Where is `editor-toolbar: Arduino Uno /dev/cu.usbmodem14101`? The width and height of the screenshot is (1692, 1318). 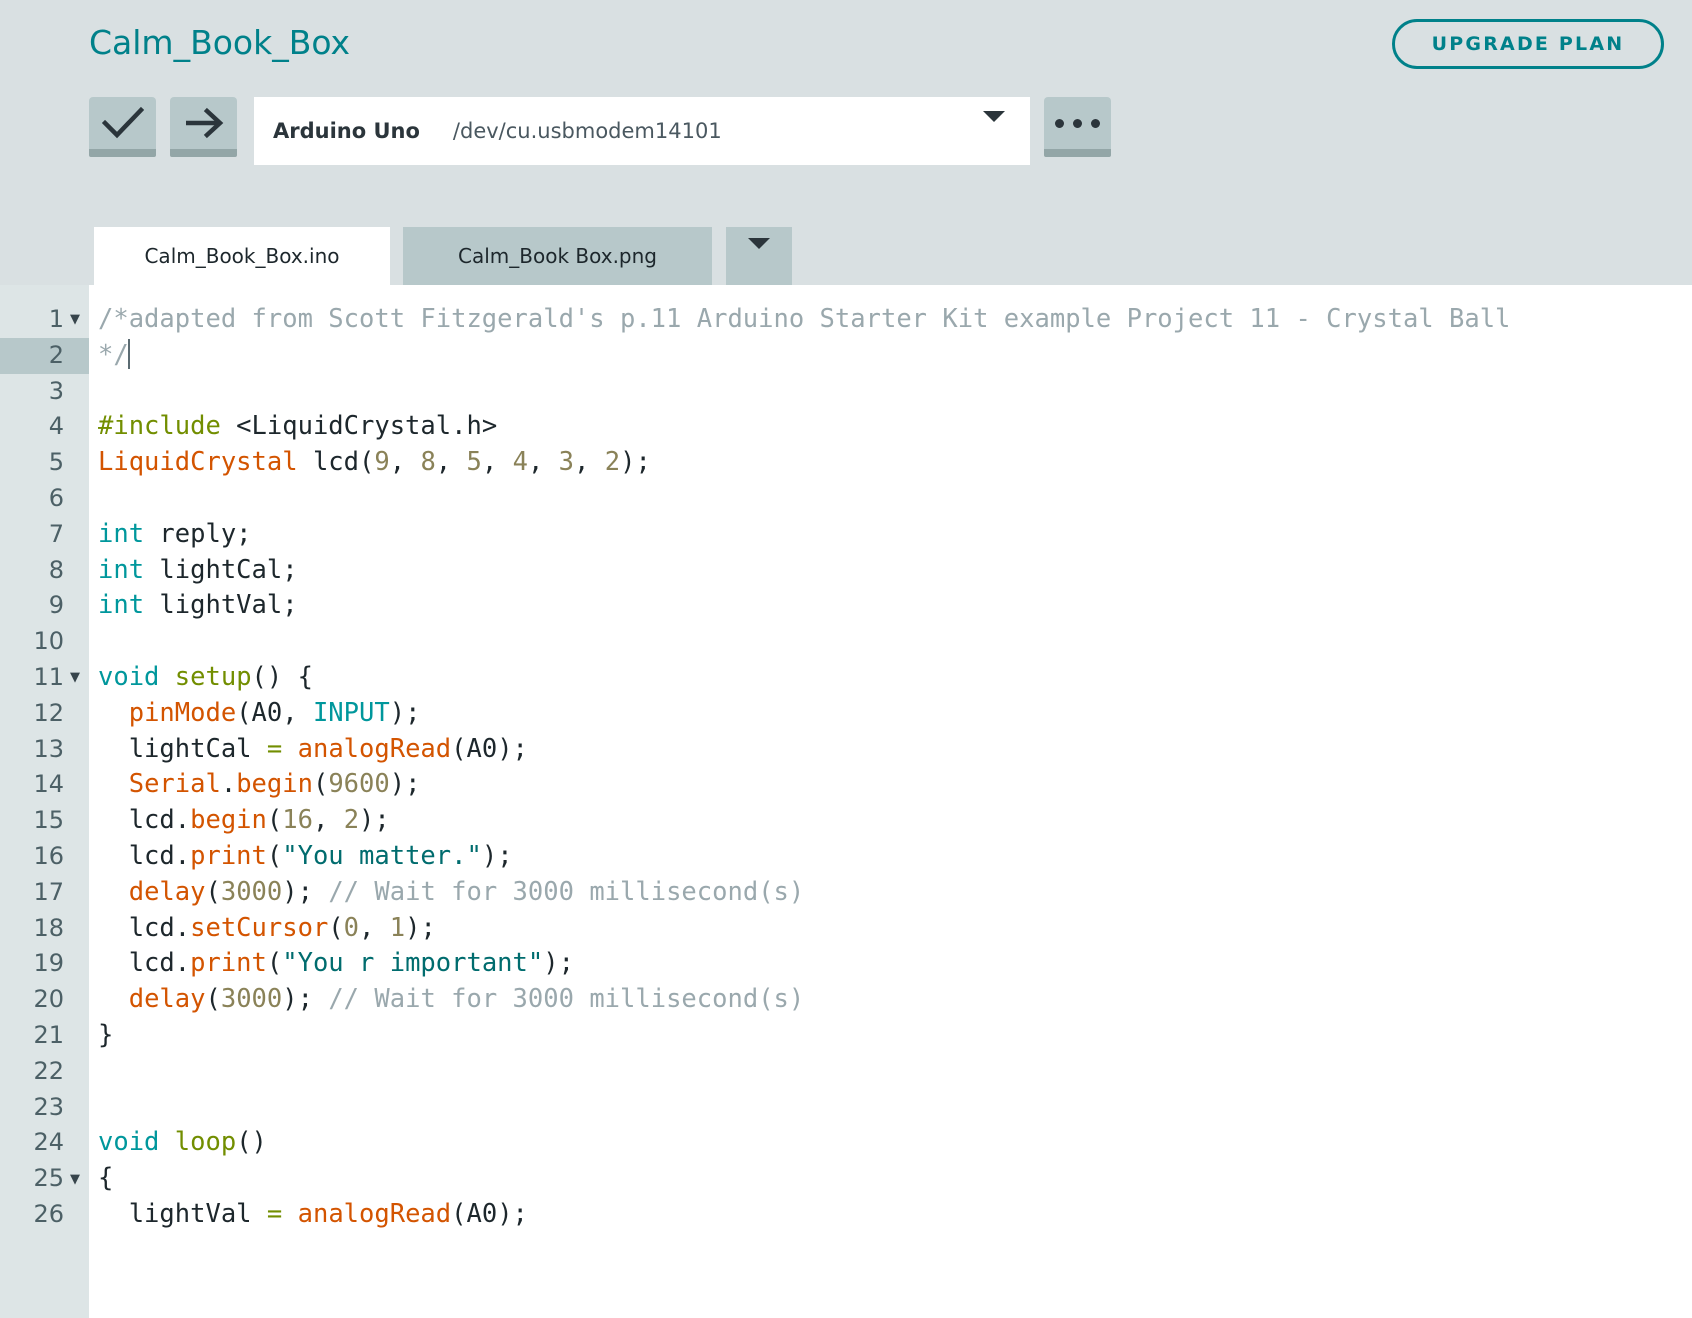
editor-toolbar: Arduino Uno /dev/cu.usbmodem14101 is located at coordinates (846, 138).